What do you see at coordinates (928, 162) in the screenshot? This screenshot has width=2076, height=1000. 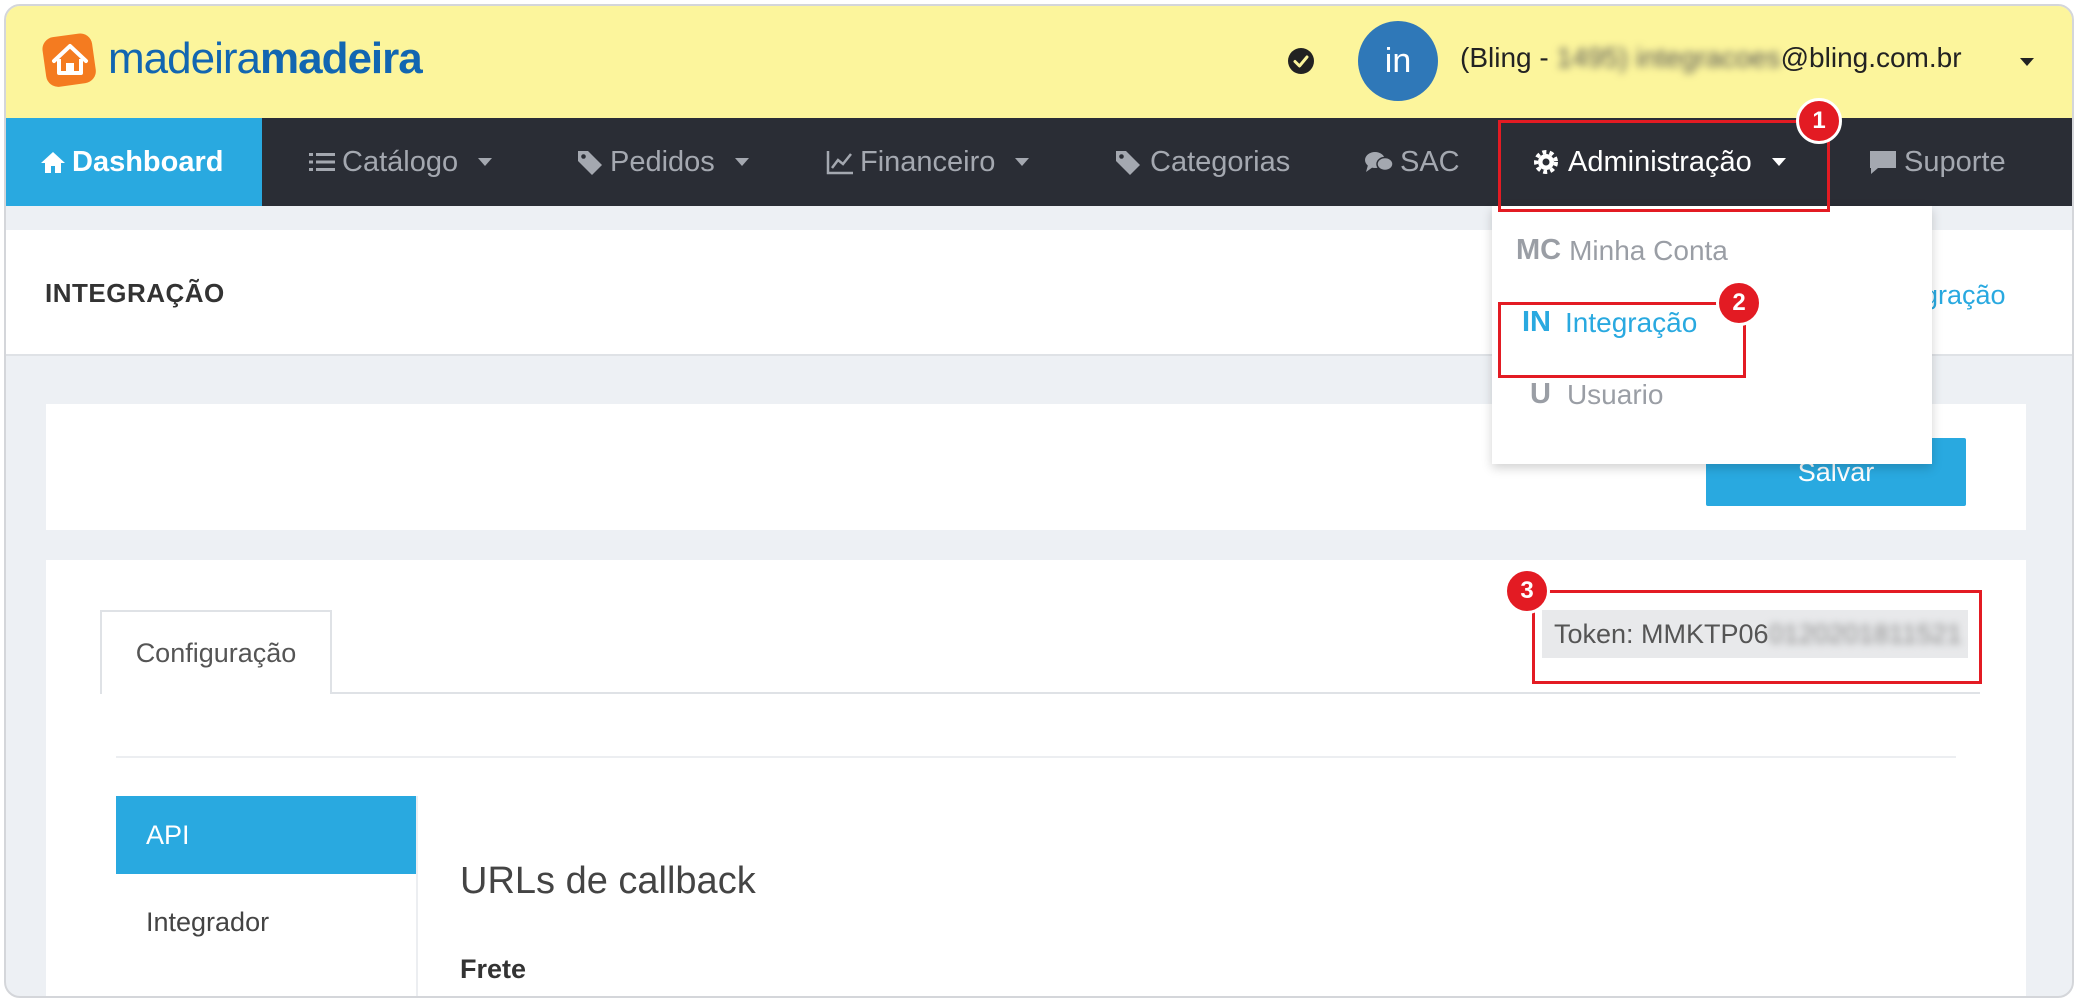 I see `nav-financeiro: Financeiro` at bounding box center [928, 162].